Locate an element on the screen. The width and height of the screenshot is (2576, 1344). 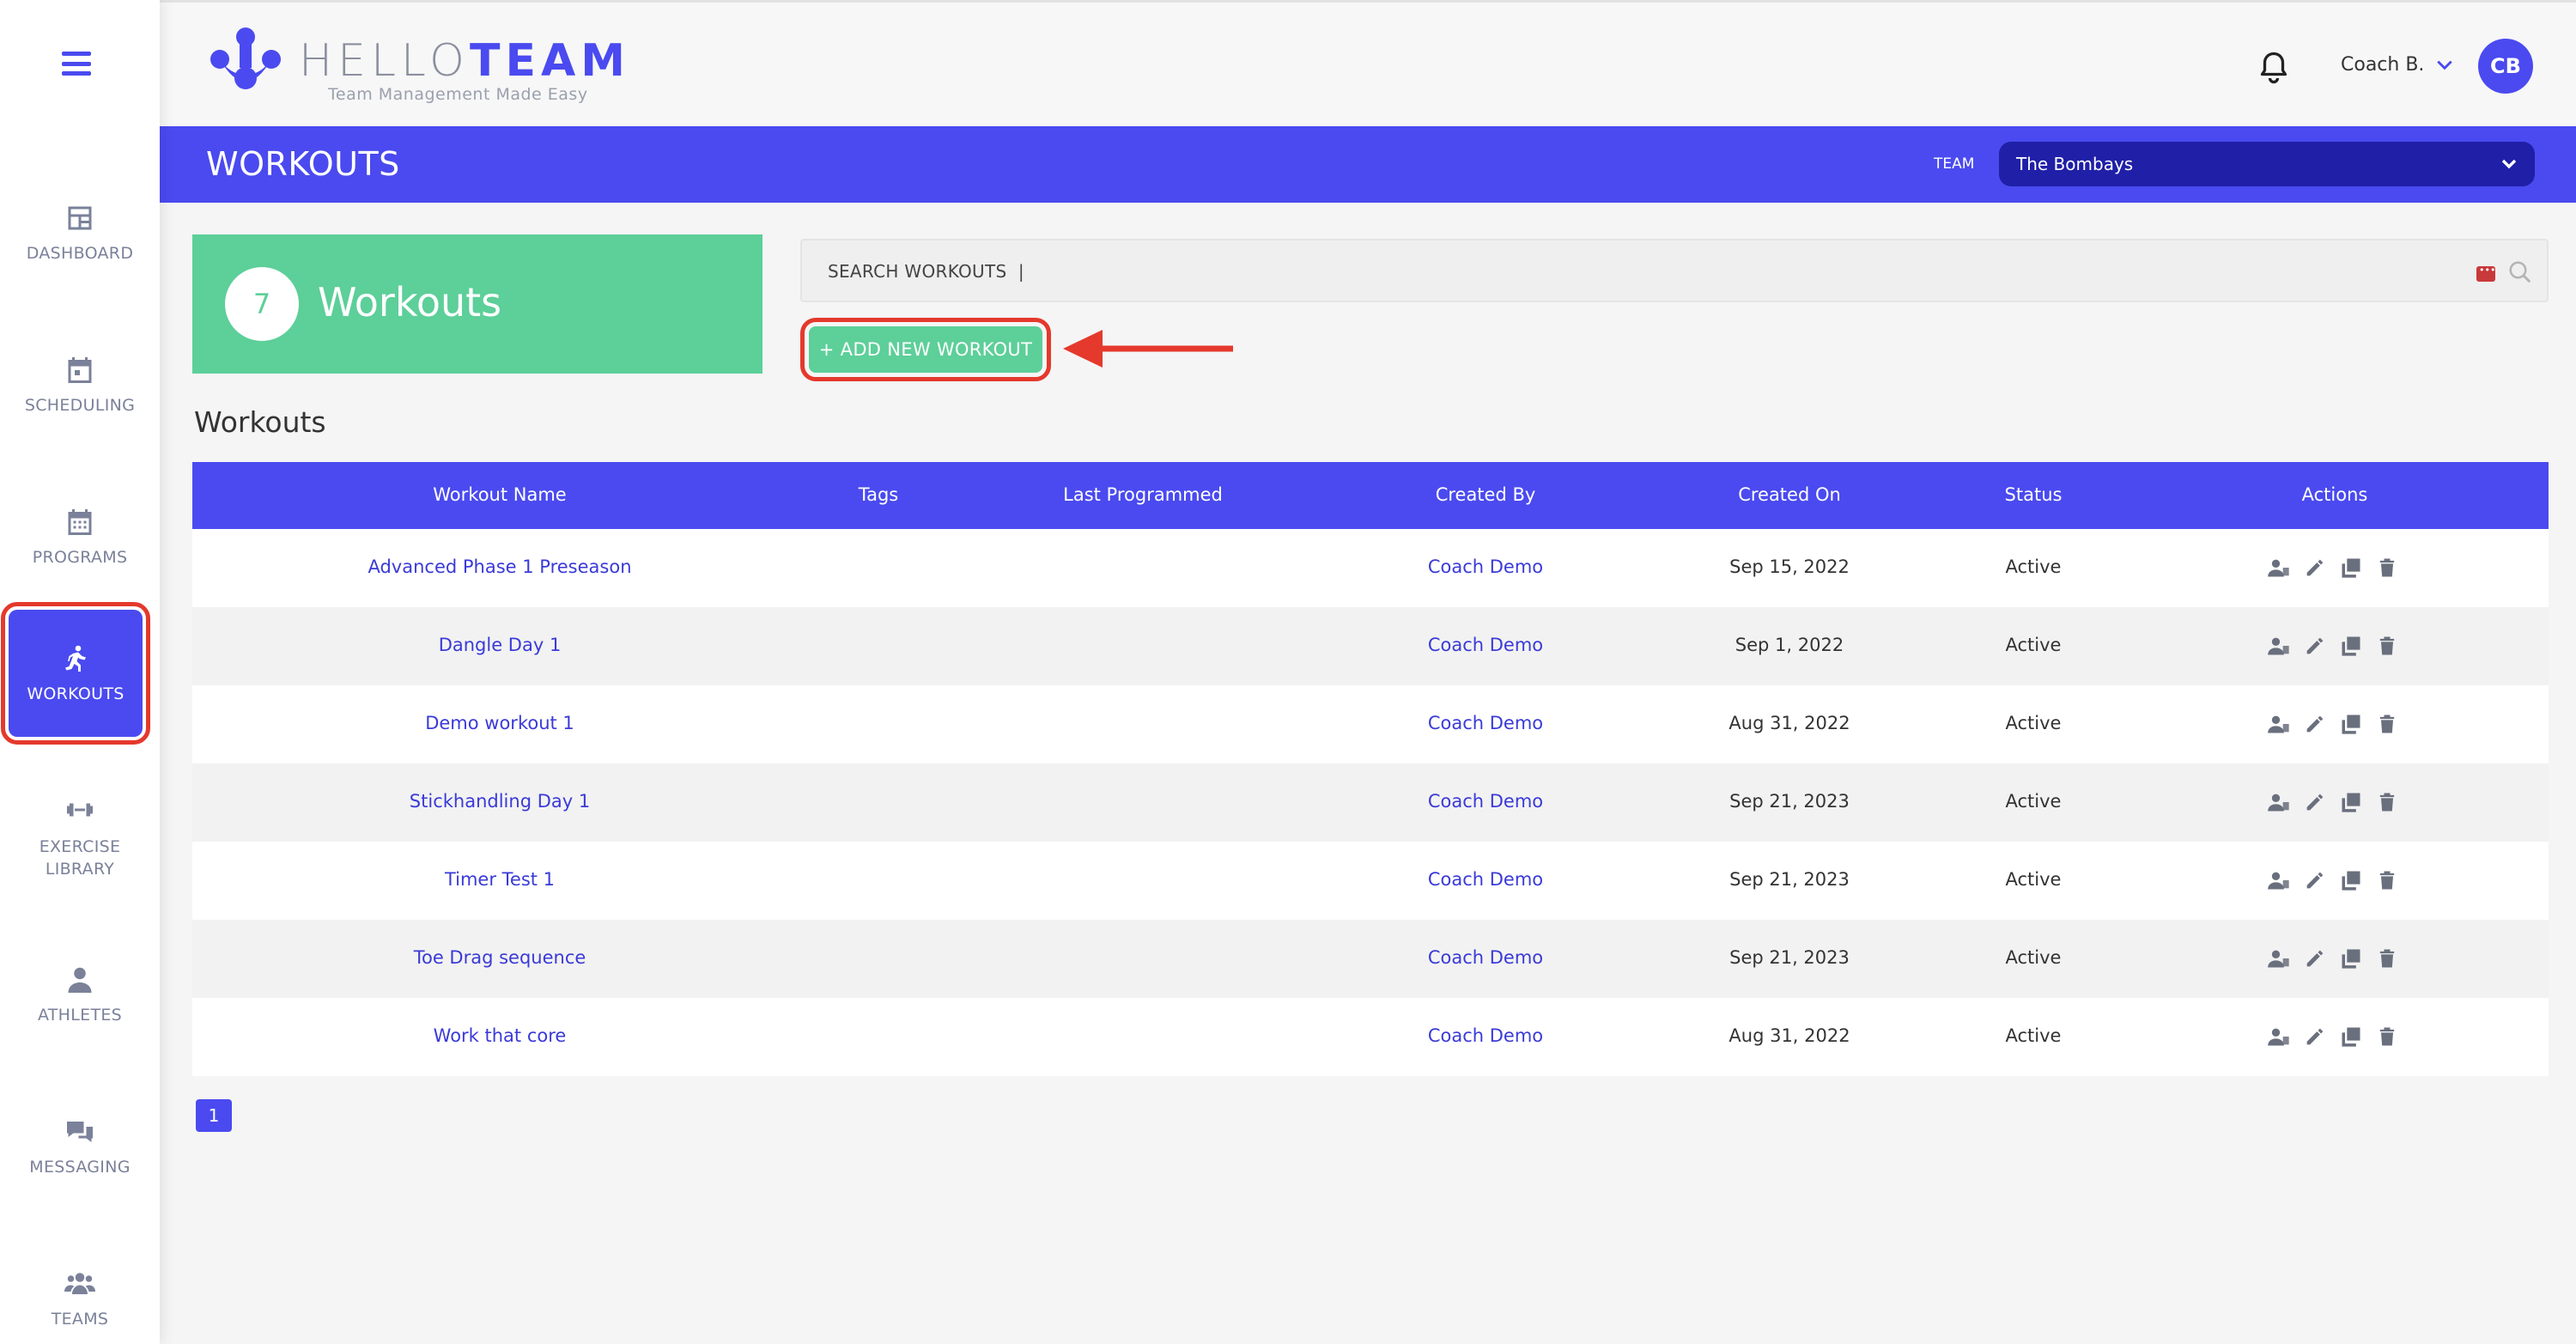
column-header-tags: Tags is located at coordinates (879, 494).